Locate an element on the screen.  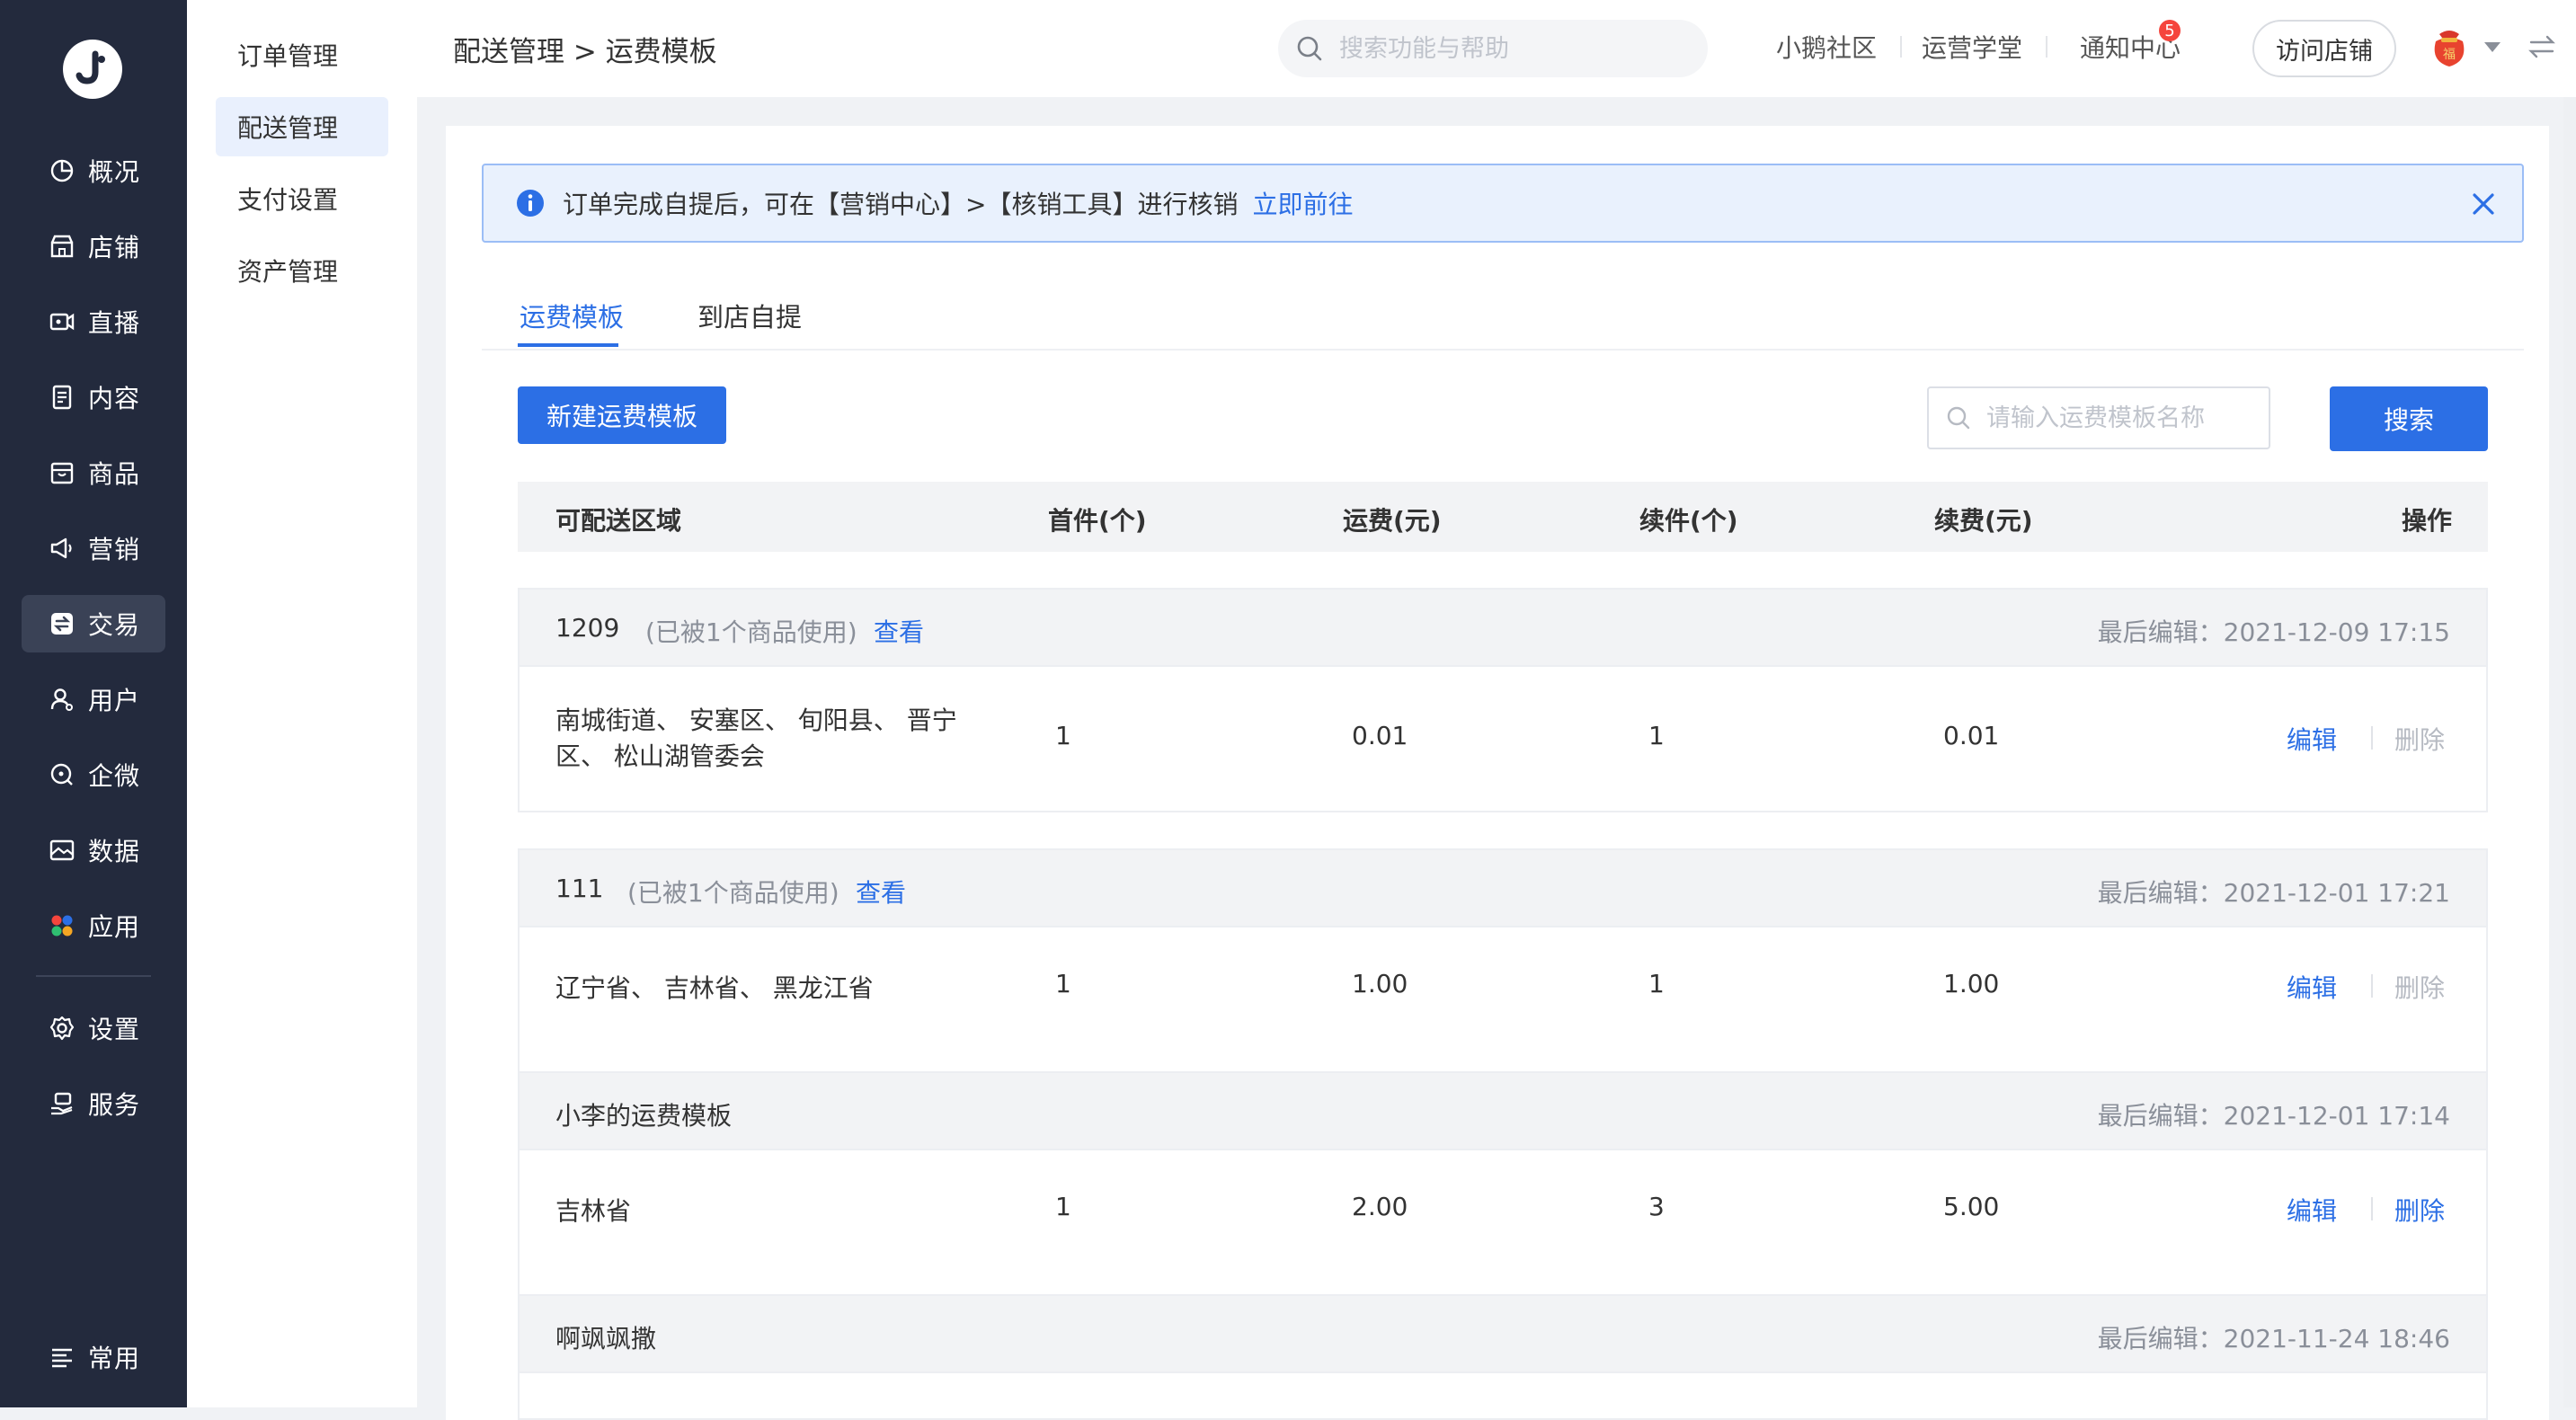
template-group-header: 小李的运费模板 最后编辑：2021-12-01 17:14 is located at coordinates (1503, 1111).